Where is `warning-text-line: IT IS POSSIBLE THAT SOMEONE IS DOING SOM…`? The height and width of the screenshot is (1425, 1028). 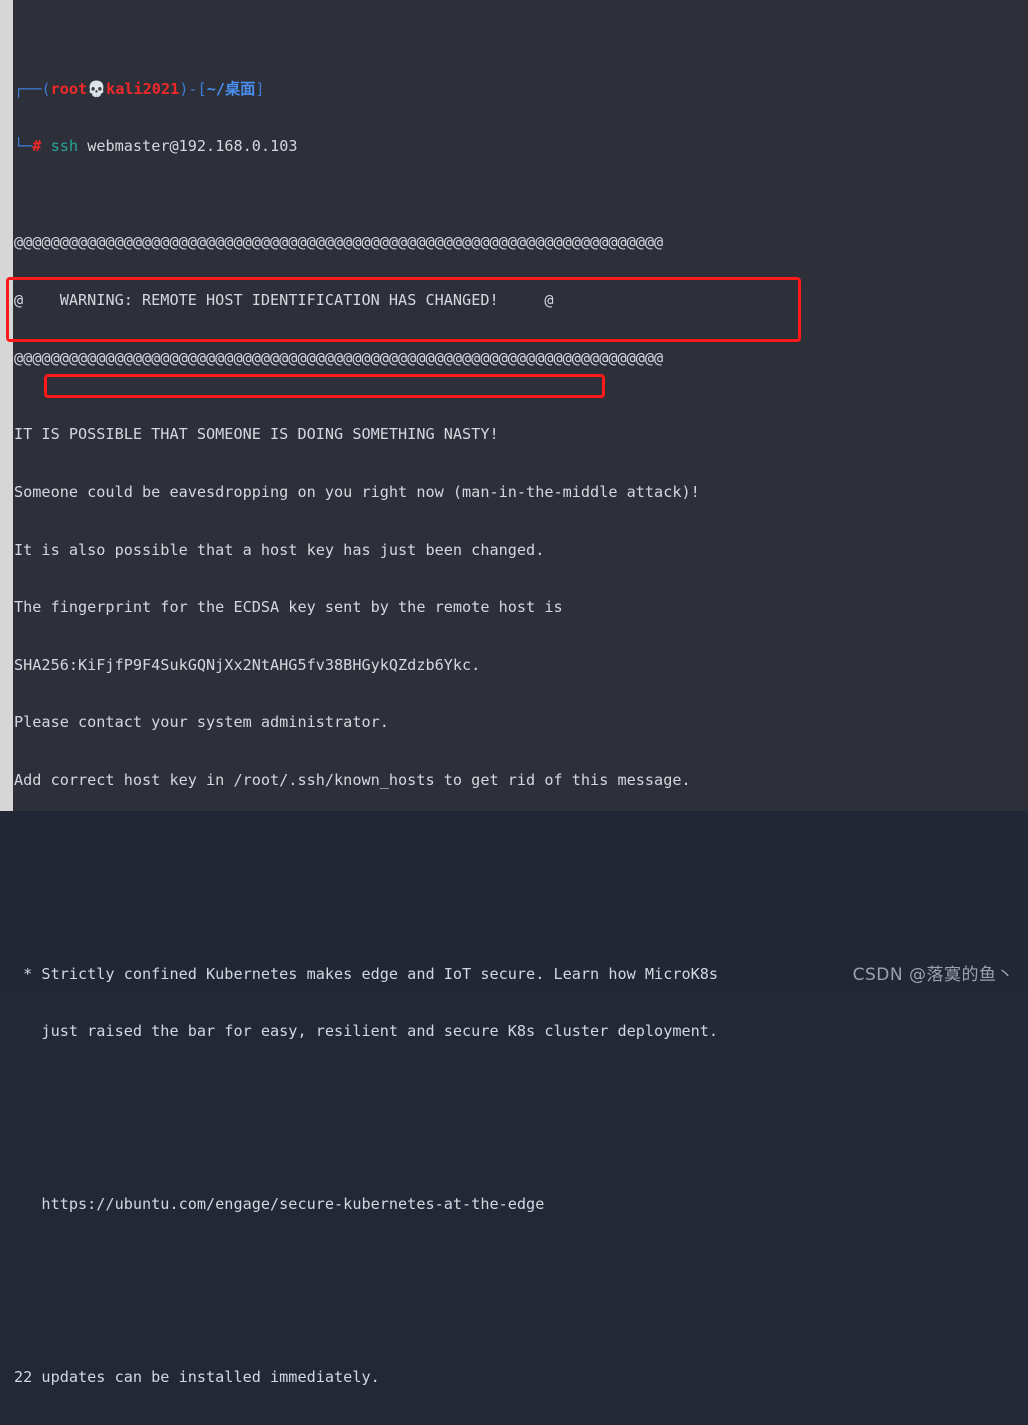
warning-text-line: IT IS POSSIBLE THAT SOMEONE IS DOING SOM… is located at coordinates (398, 434).